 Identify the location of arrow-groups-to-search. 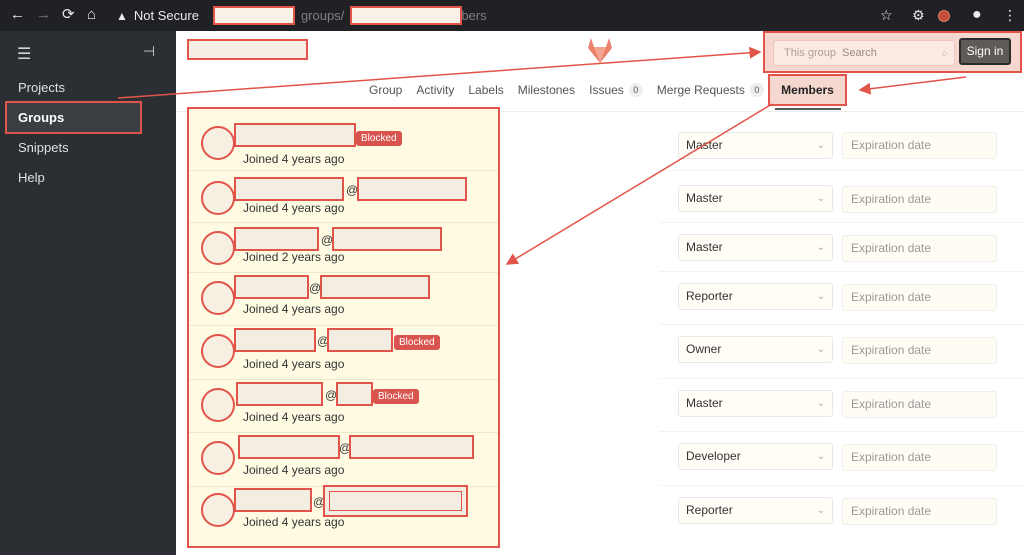
(439, 72).